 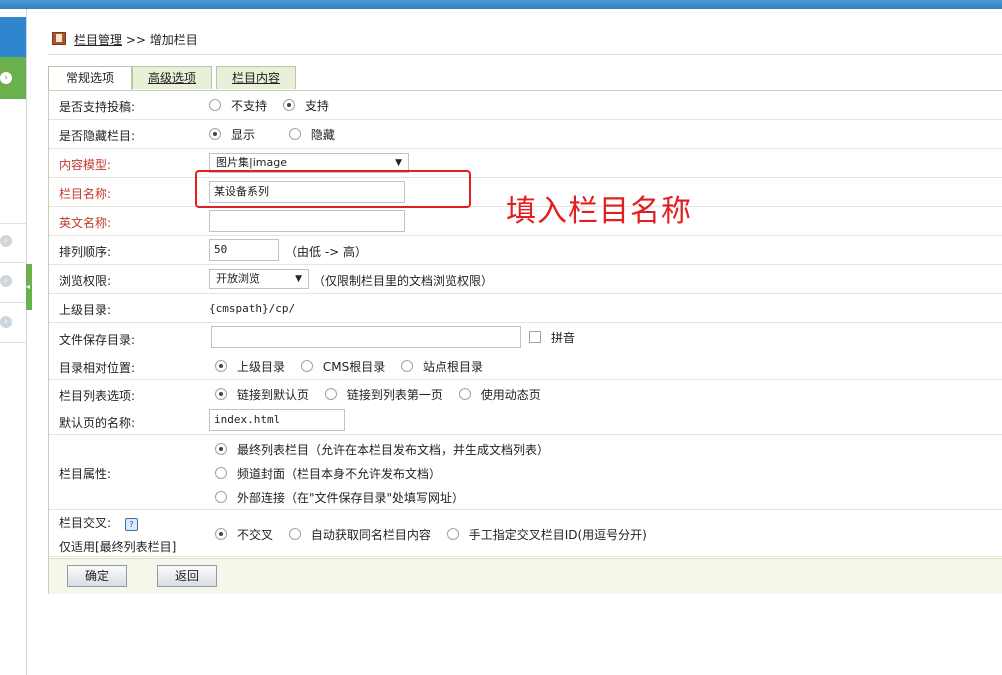 I want to click on perm-label: 浏览权限:, so click(x=85, y=281).